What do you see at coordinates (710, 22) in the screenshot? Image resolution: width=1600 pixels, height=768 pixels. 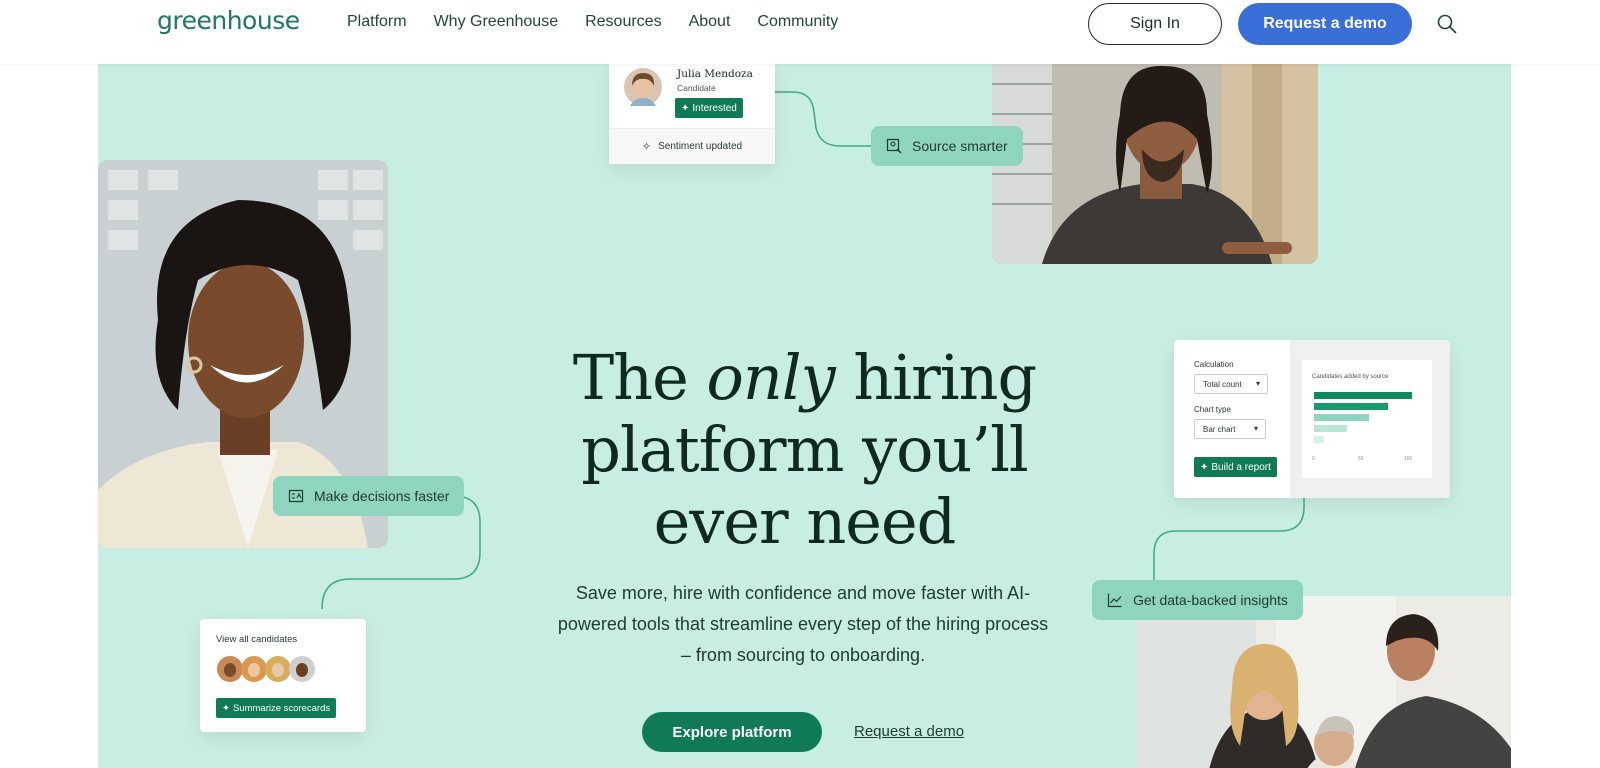 I see `nav-link-about: About` at bounding box center [710, 22].